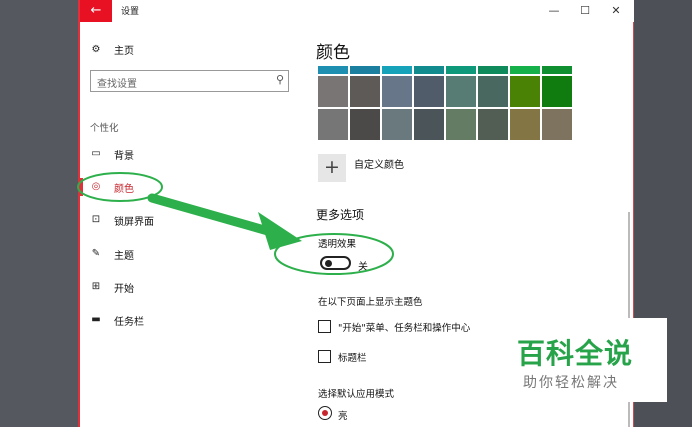 This screenshot has width=692, height=427. Describe the element at coordinates (379, 165) in the screenshot. I see `custom-color-label: 自定义颜色` at that location.